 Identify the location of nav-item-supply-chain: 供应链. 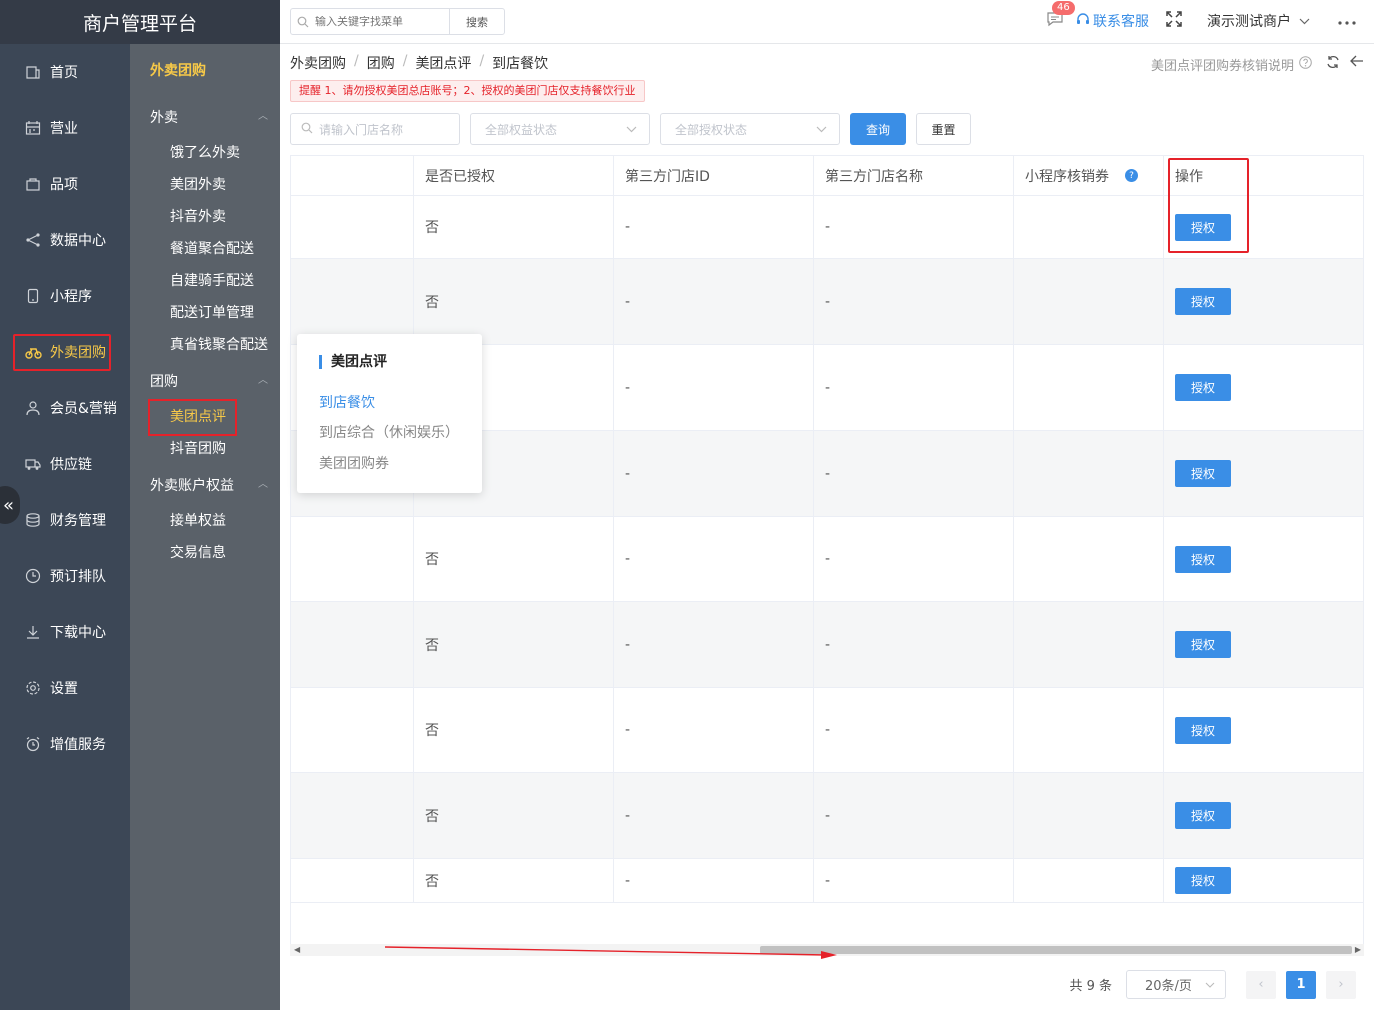
(46, 464).